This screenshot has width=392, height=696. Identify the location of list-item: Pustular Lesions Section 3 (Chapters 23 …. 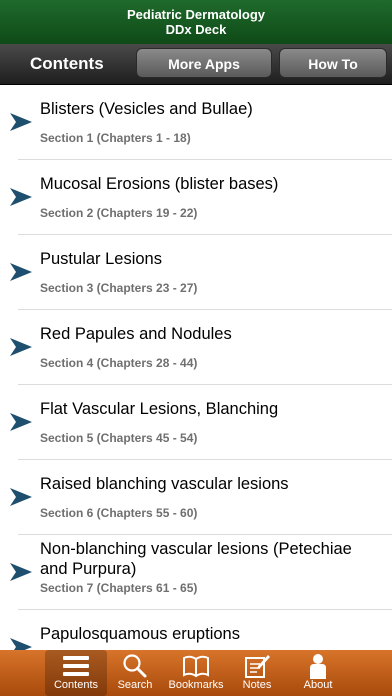
(196, 272).